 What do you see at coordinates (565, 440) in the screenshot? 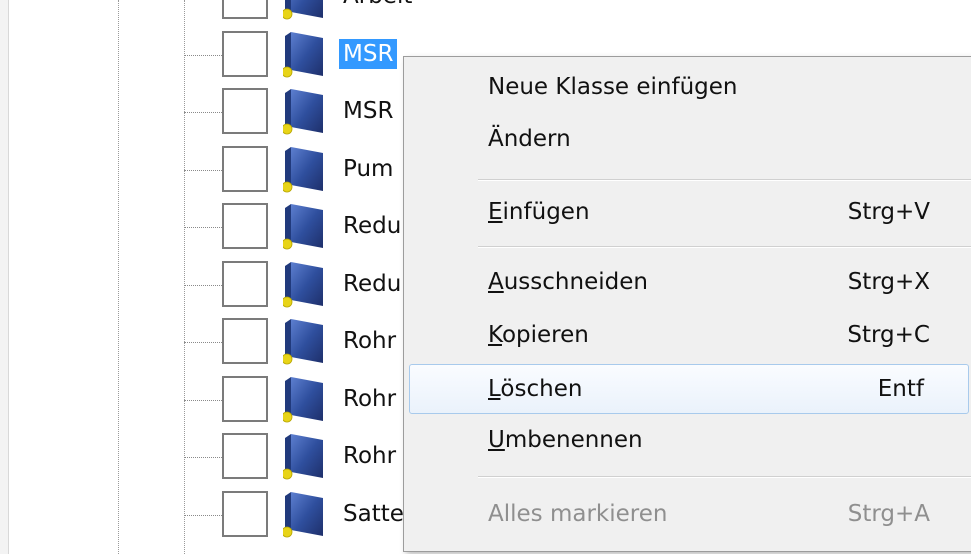
I see `menu-item-label: Umbenennen` at bounding box center [565, 440].